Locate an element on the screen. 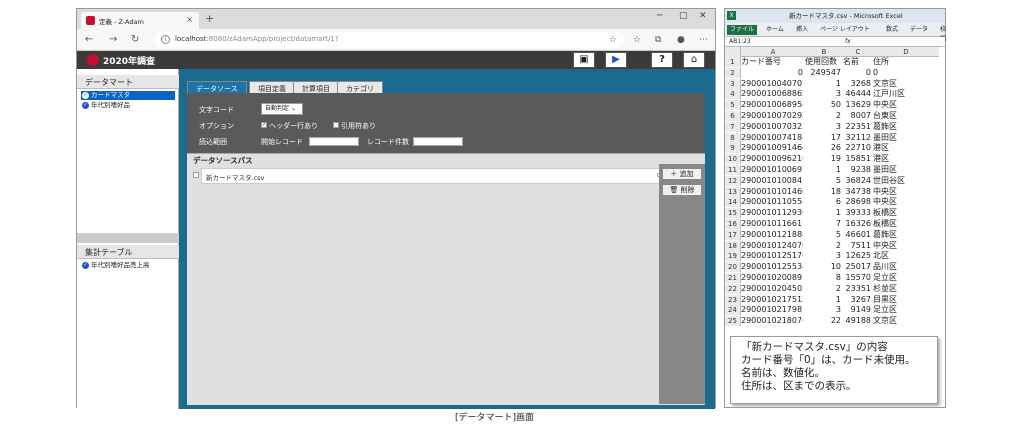 The image size is (1024, 440). sidebar-item-card-master: ✓ カードマスタ is located at coordinates (128, 95).